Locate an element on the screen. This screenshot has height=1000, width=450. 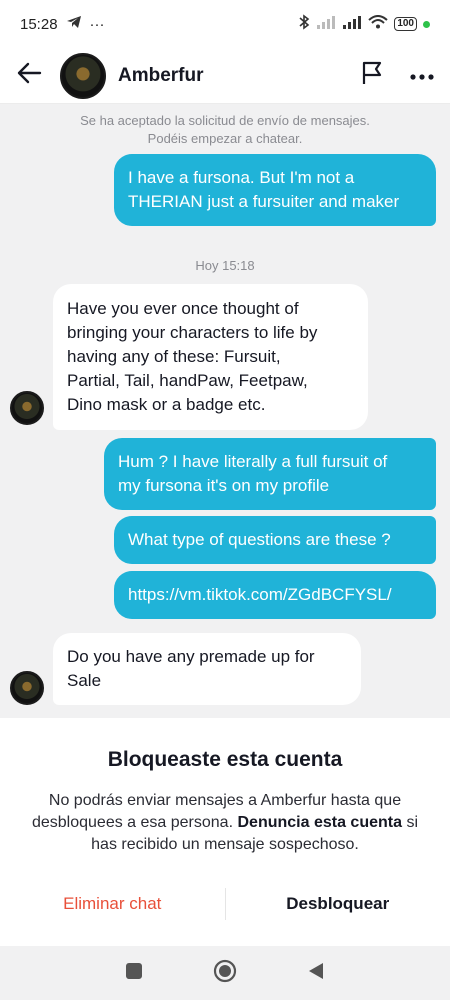
timestamp: Hoy 15:18 is located at coordinates (225, 265).